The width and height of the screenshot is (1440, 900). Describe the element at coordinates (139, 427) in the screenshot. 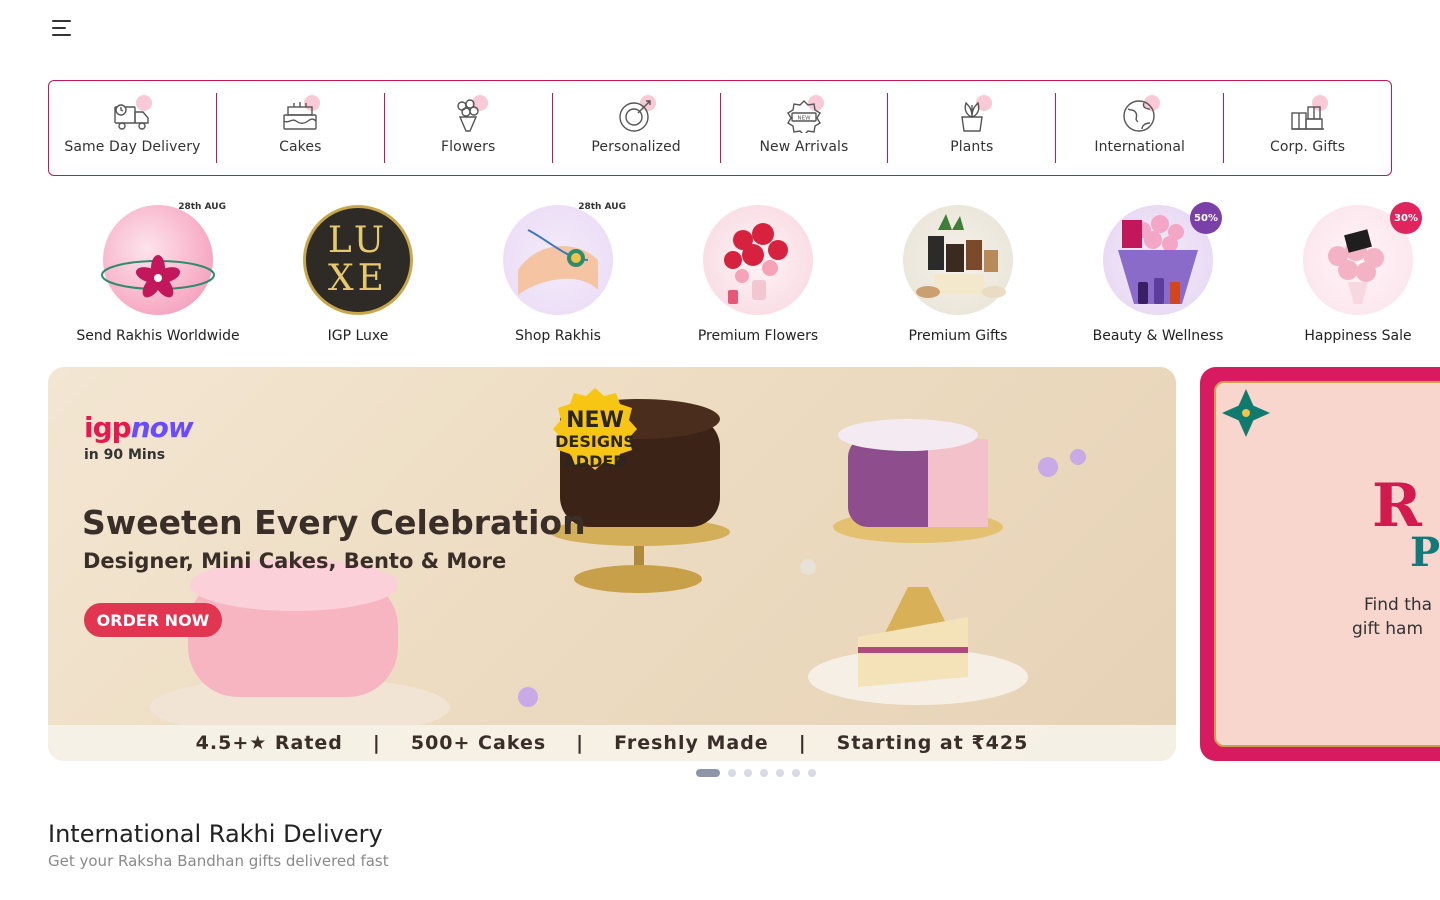

I see `igp-now-logo: igpnow` at that location.